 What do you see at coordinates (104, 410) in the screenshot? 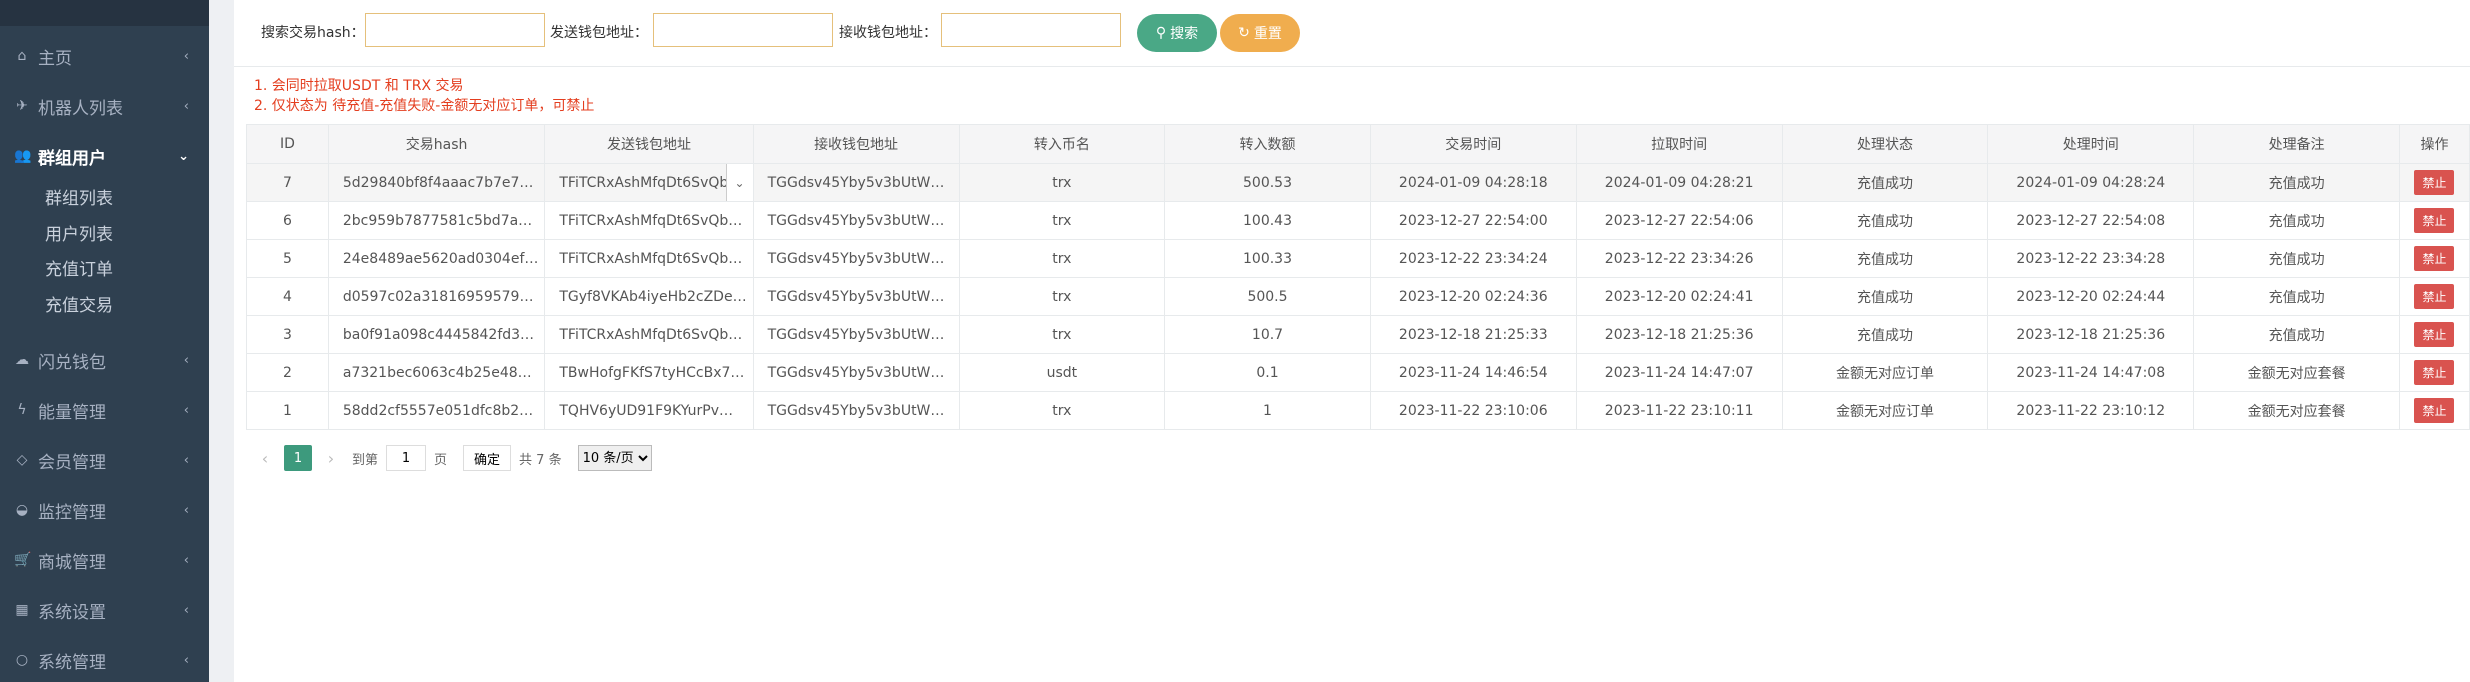
I see `sidebar-item-energy: ϟ 能量管理 ‹` at bounding box center [104, 410].